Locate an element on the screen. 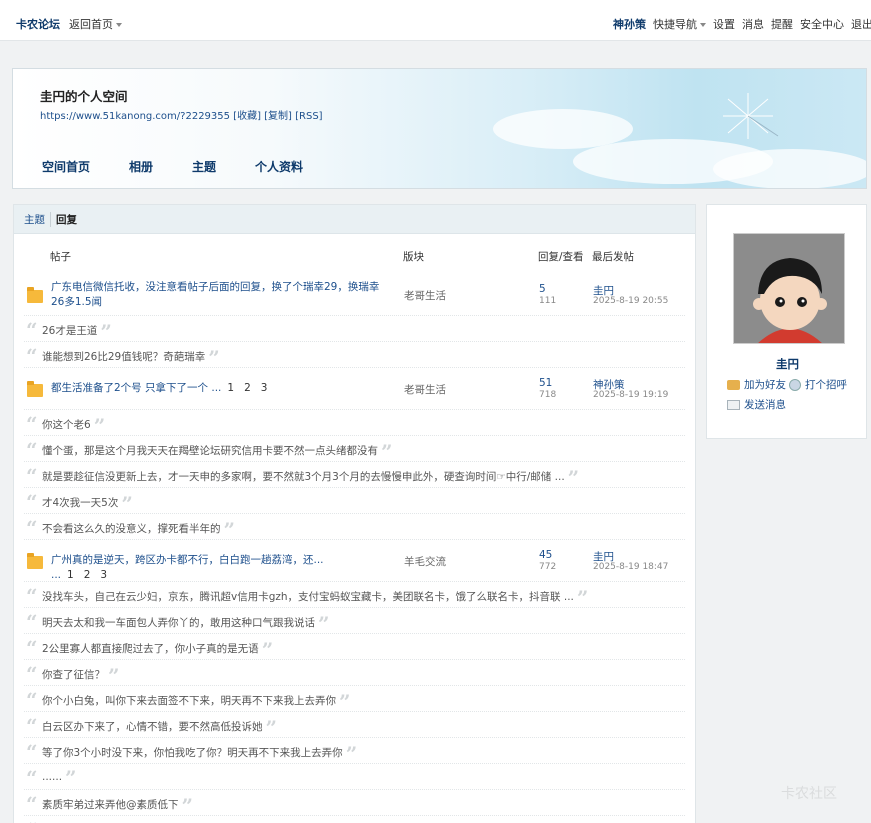 This screenshot has height=823, width=871. reply-quote-link: 你查了征信？ is located at coordinates (73, 675).